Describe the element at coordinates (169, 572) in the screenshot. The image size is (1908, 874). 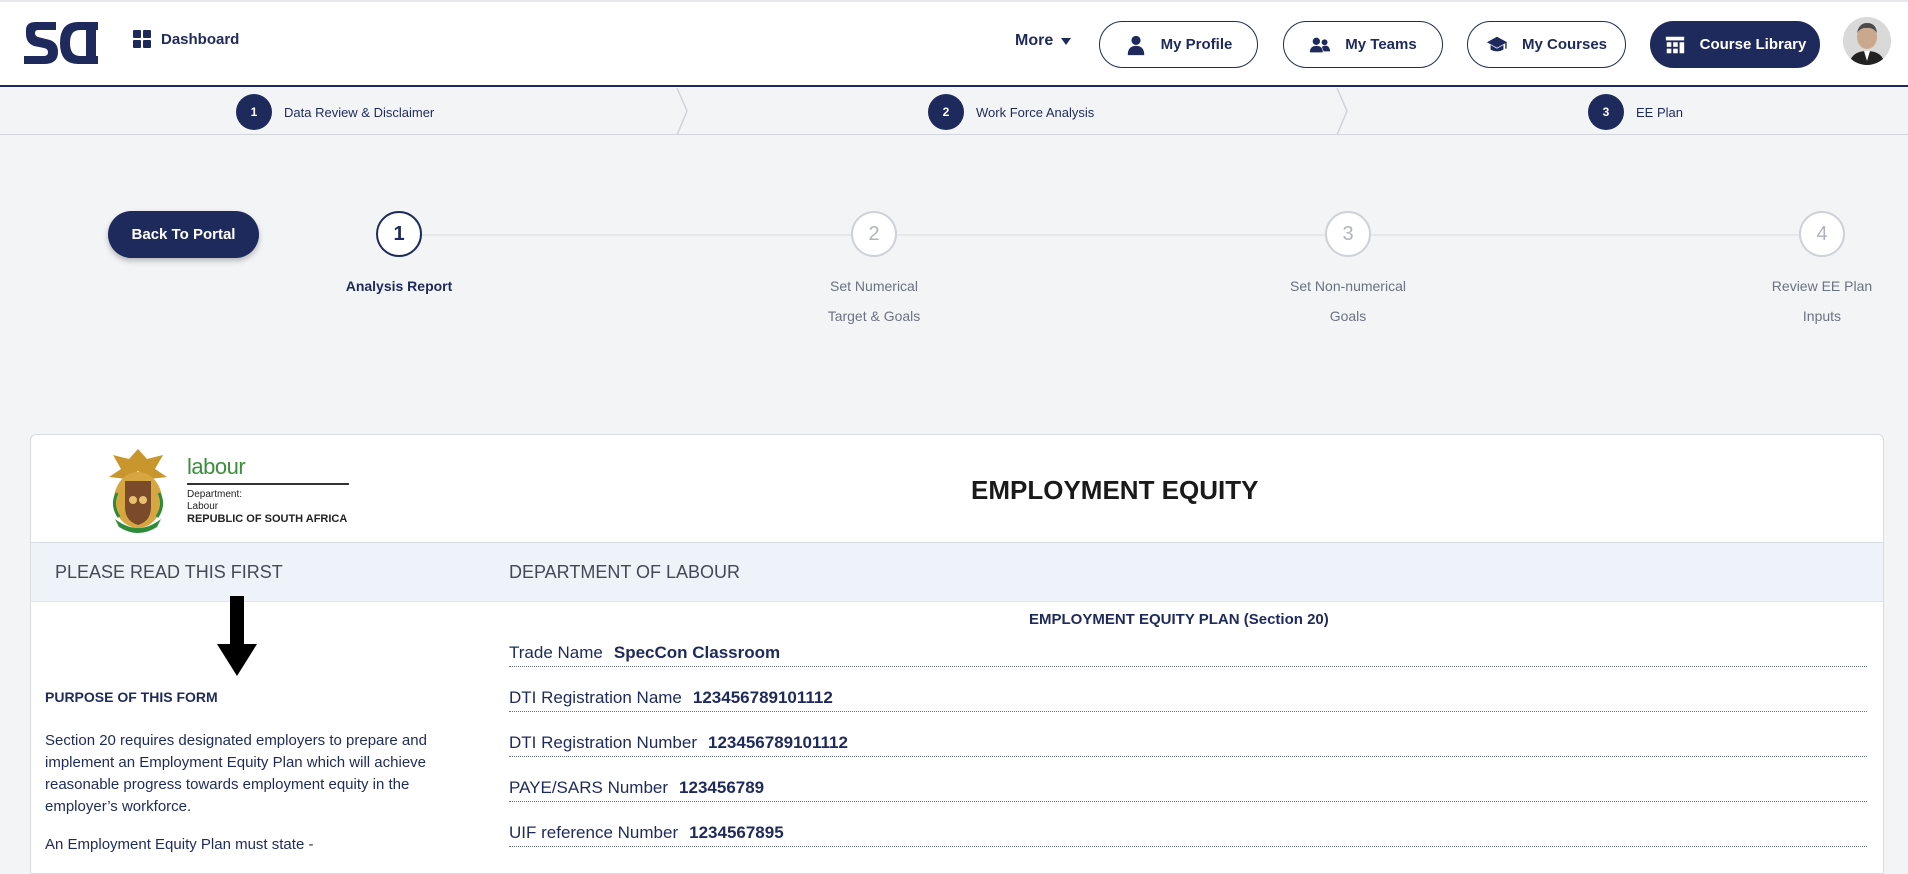
I see `please-read-heading: PLEASE READ THIS FIRST` at that location.